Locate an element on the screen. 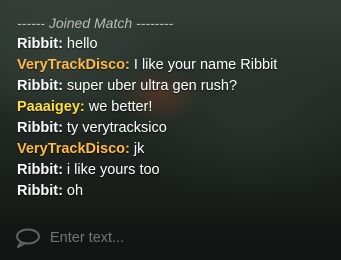  chat-message: Ribbit: i like yours too is located at coordinates (177, 171).